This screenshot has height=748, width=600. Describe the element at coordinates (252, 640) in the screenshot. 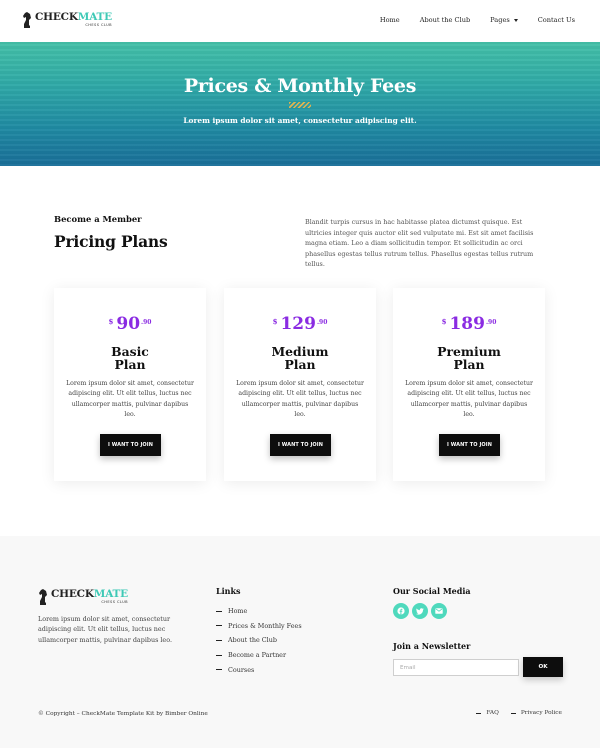

I see `footer-link-label: About the Club` at that location.